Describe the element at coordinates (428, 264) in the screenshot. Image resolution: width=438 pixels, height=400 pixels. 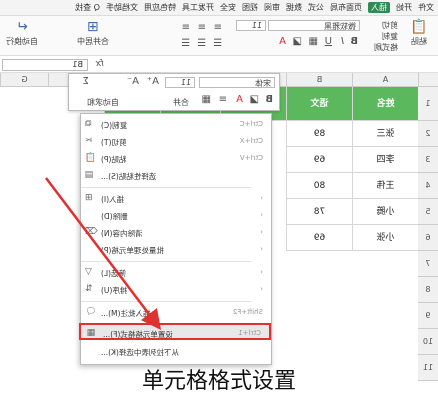
I see `row-header-7: 7` at that location.